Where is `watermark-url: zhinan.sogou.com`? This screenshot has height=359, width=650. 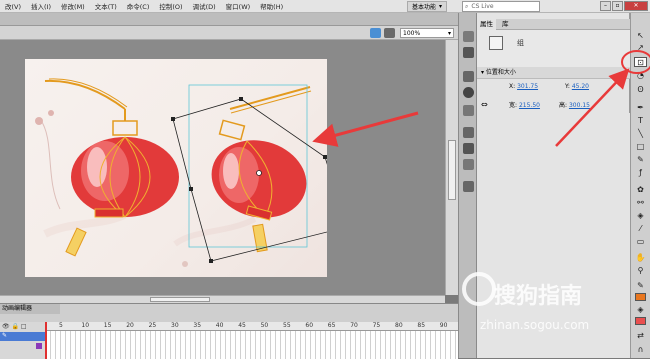 watermark-url: zhinan.sogou.com is located at coordinates (535, 325).